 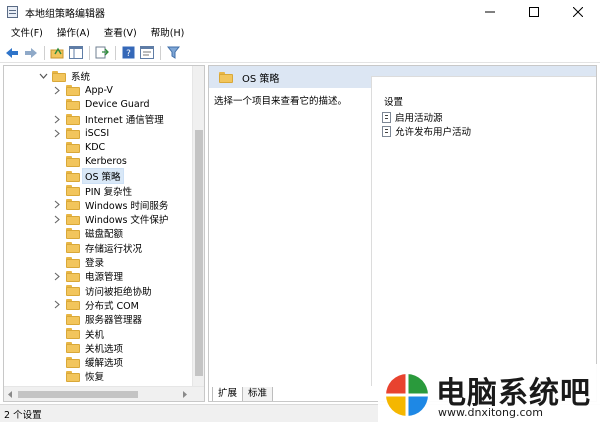 I want to click on tree-item: 缓解选项, so click(x=87, y=362).